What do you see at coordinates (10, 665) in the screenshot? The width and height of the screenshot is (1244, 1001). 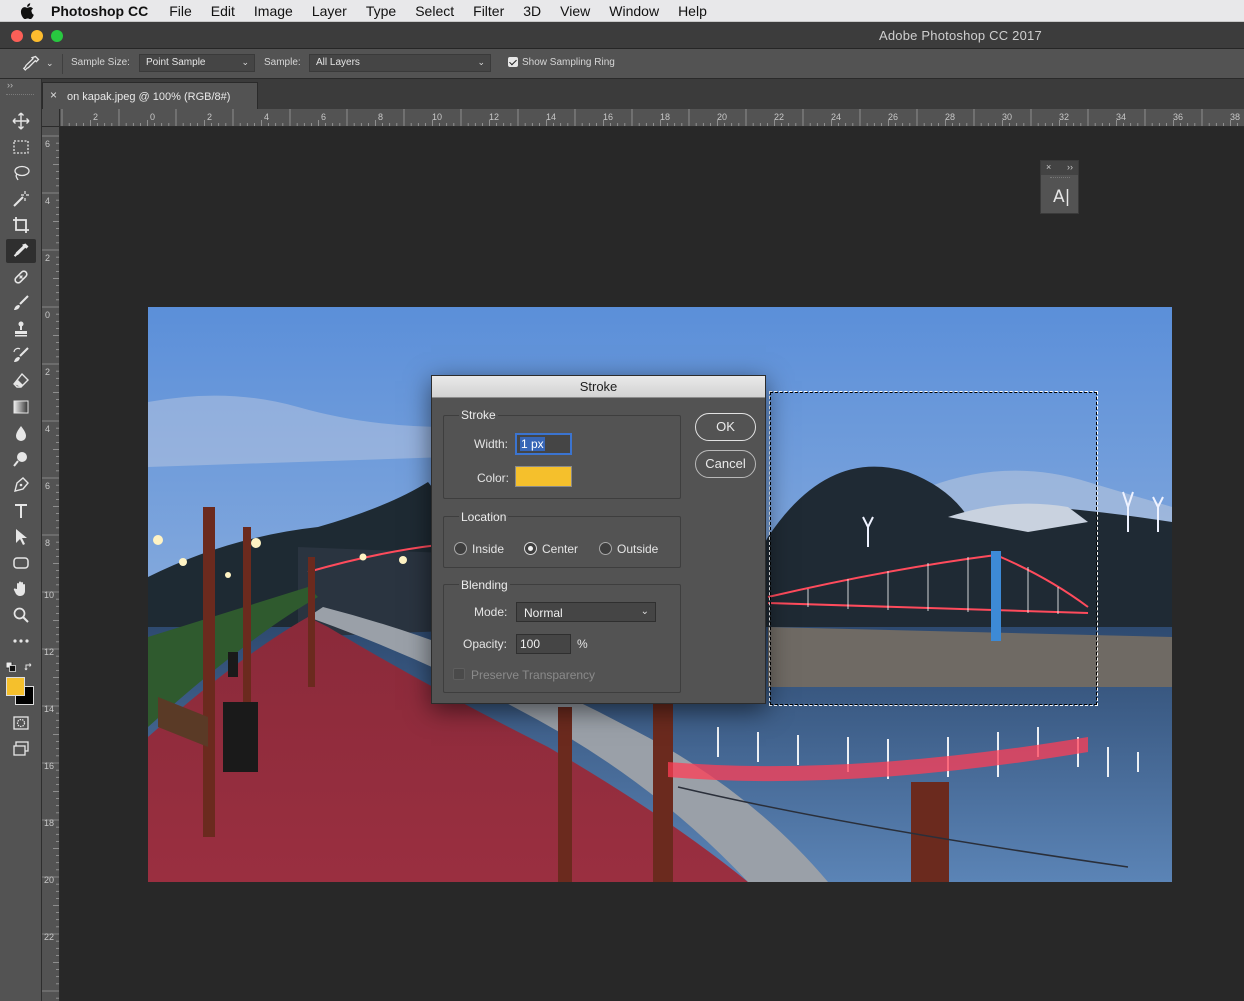 I see `default-colors-icon` at bounding box center [10, 665].